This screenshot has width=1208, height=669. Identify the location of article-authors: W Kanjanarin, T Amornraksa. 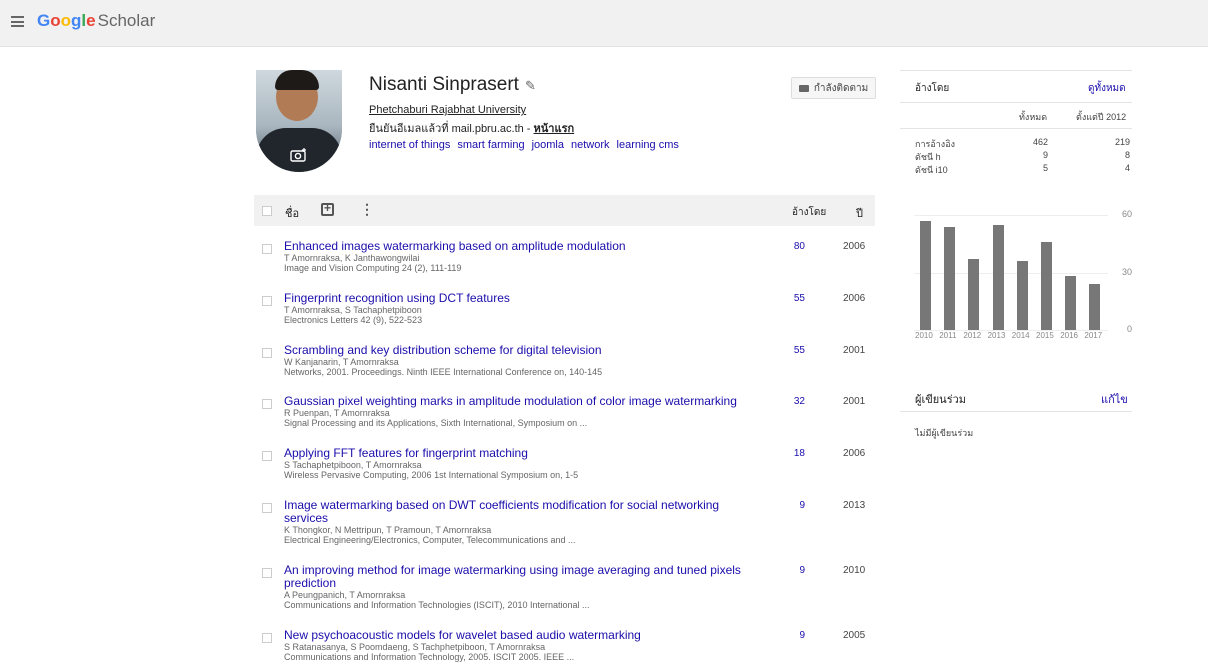
(341, 362).